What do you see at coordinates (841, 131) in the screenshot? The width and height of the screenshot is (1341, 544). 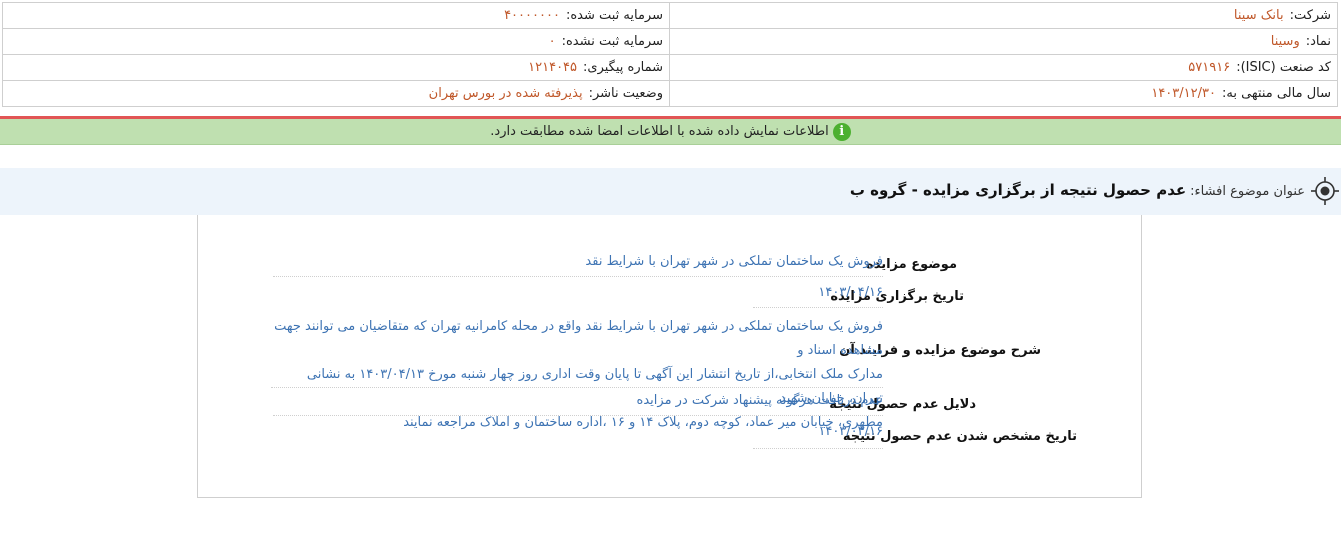 I see `info-icon: i` at bounding box center [841, 131].